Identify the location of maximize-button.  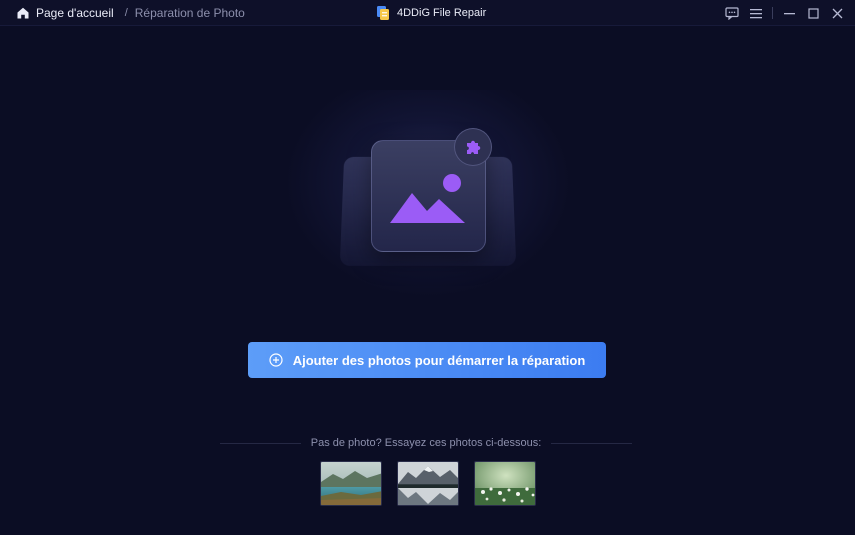
(813, 13).